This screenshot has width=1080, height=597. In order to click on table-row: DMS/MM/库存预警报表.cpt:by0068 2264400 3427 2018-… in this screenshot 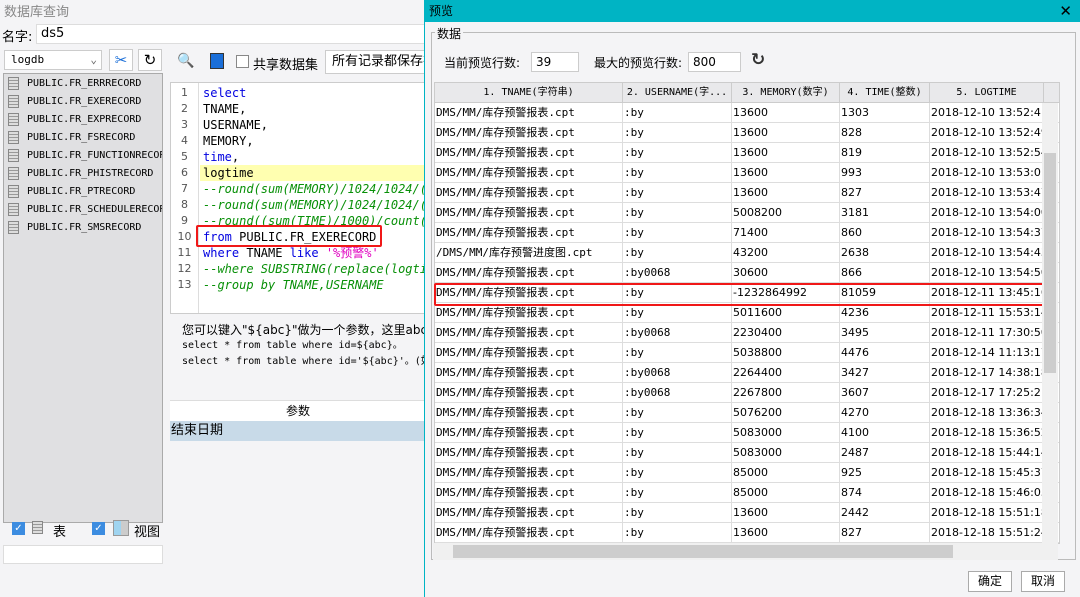, I will do `click(747, 373)`.